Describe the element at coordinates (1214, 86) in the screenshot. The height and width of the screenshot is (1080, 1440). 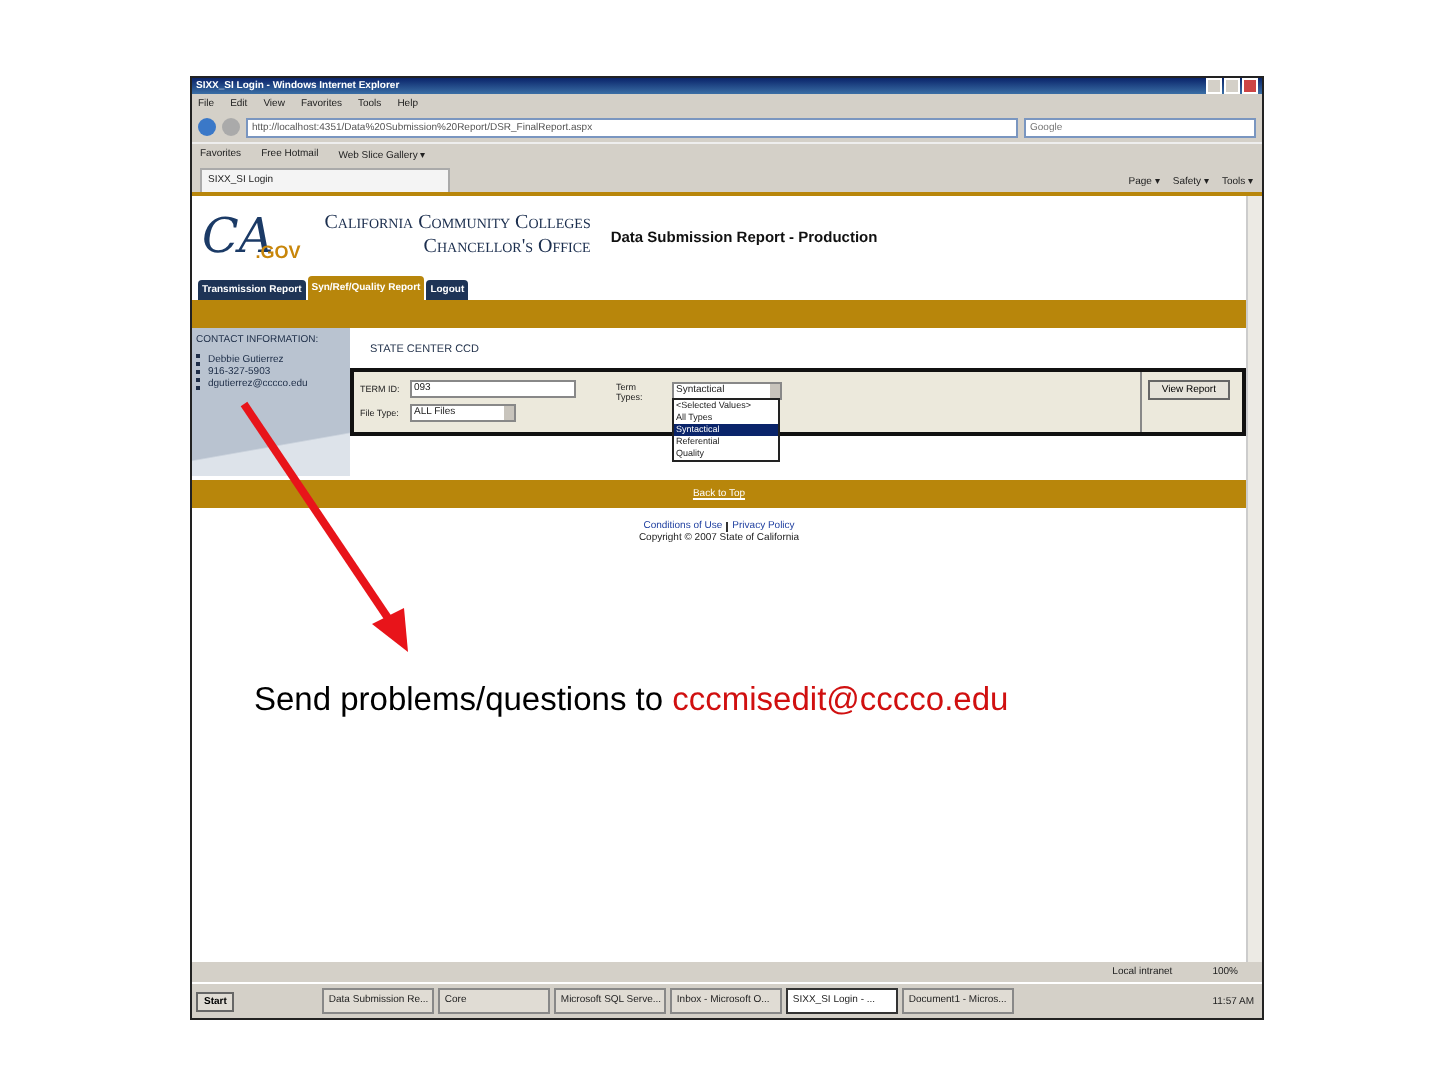
I see `minimize-button` at that location.